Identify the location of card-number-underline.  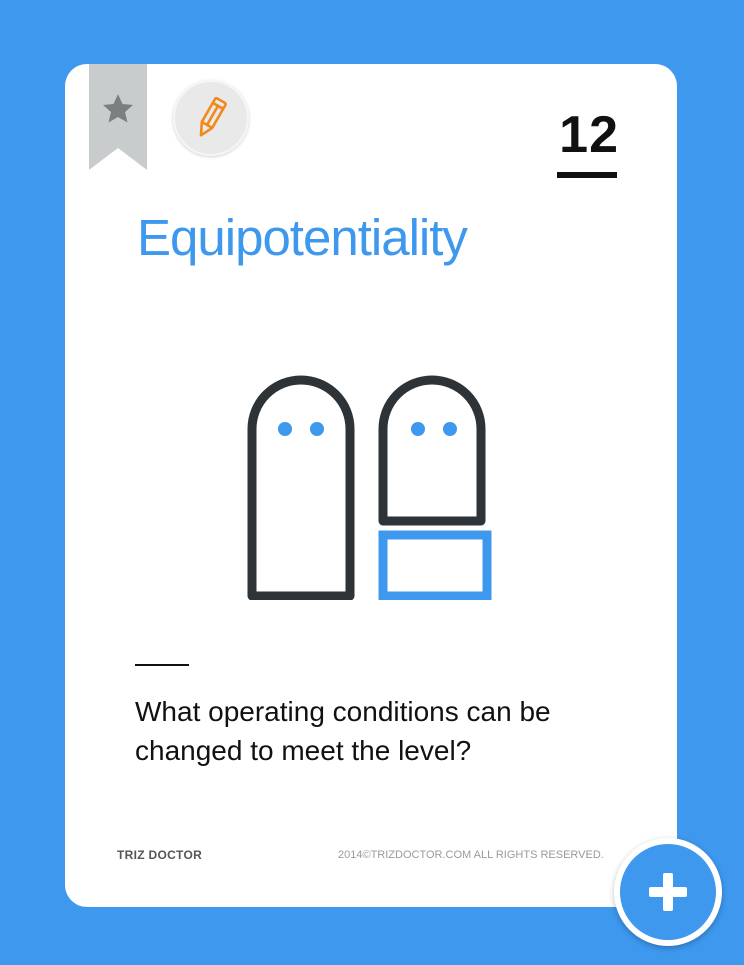
(587, 175).